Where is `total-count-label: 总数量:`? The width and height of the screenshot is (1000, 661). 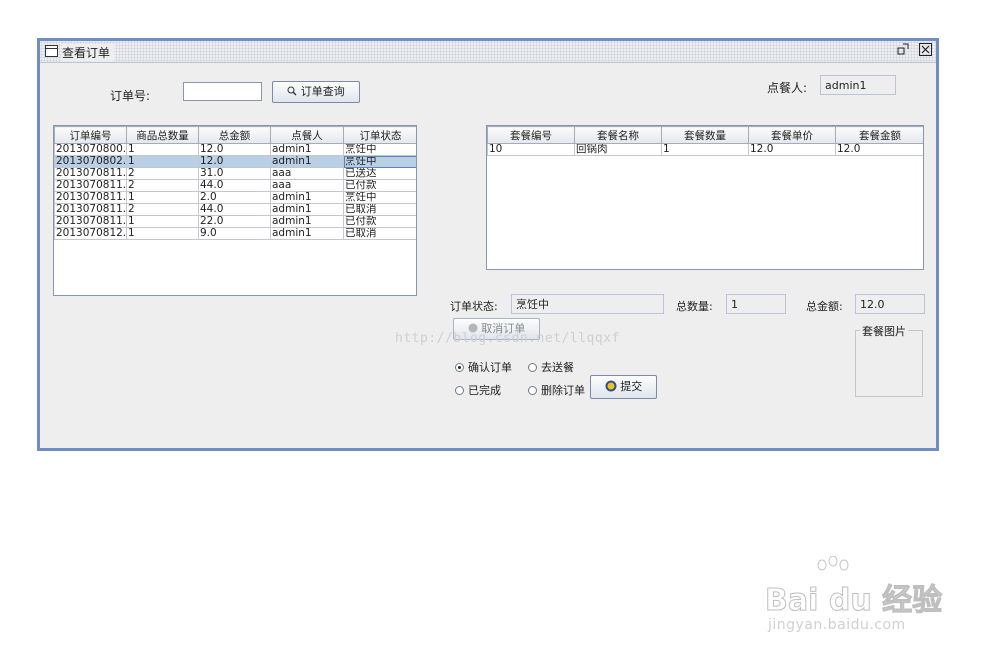 total-count-label: 总数量: is located at coordinates (694, 306).